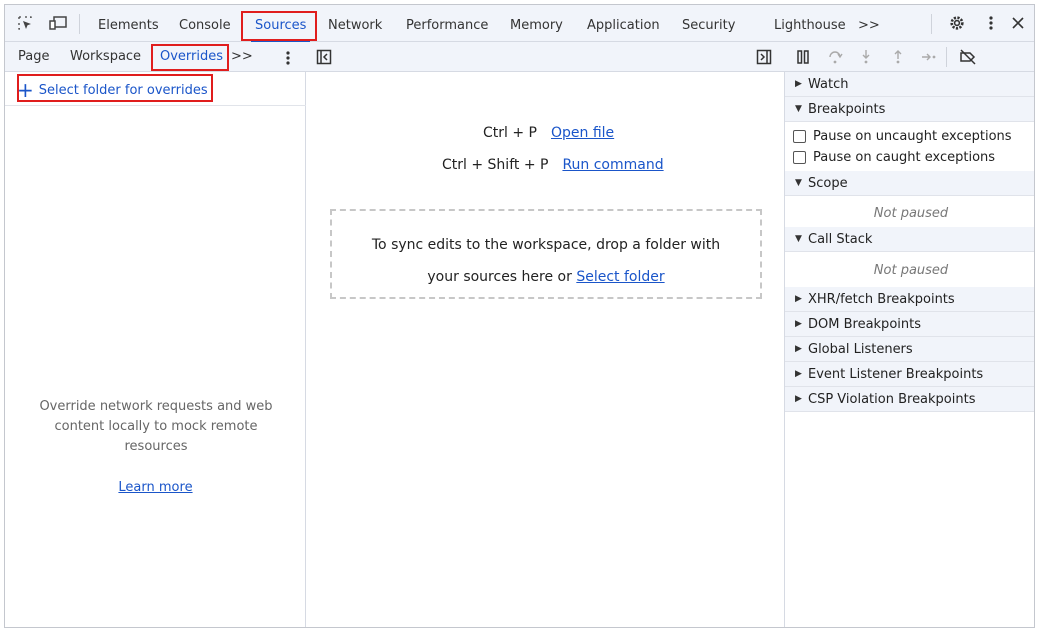 This screenshot has width=1037, height=631. Describe the element at coordinates (909, 299) in the screenshot. I see `section-xhr-breakpoints: ▶ XHR/fetch Breakpoints` at that location.